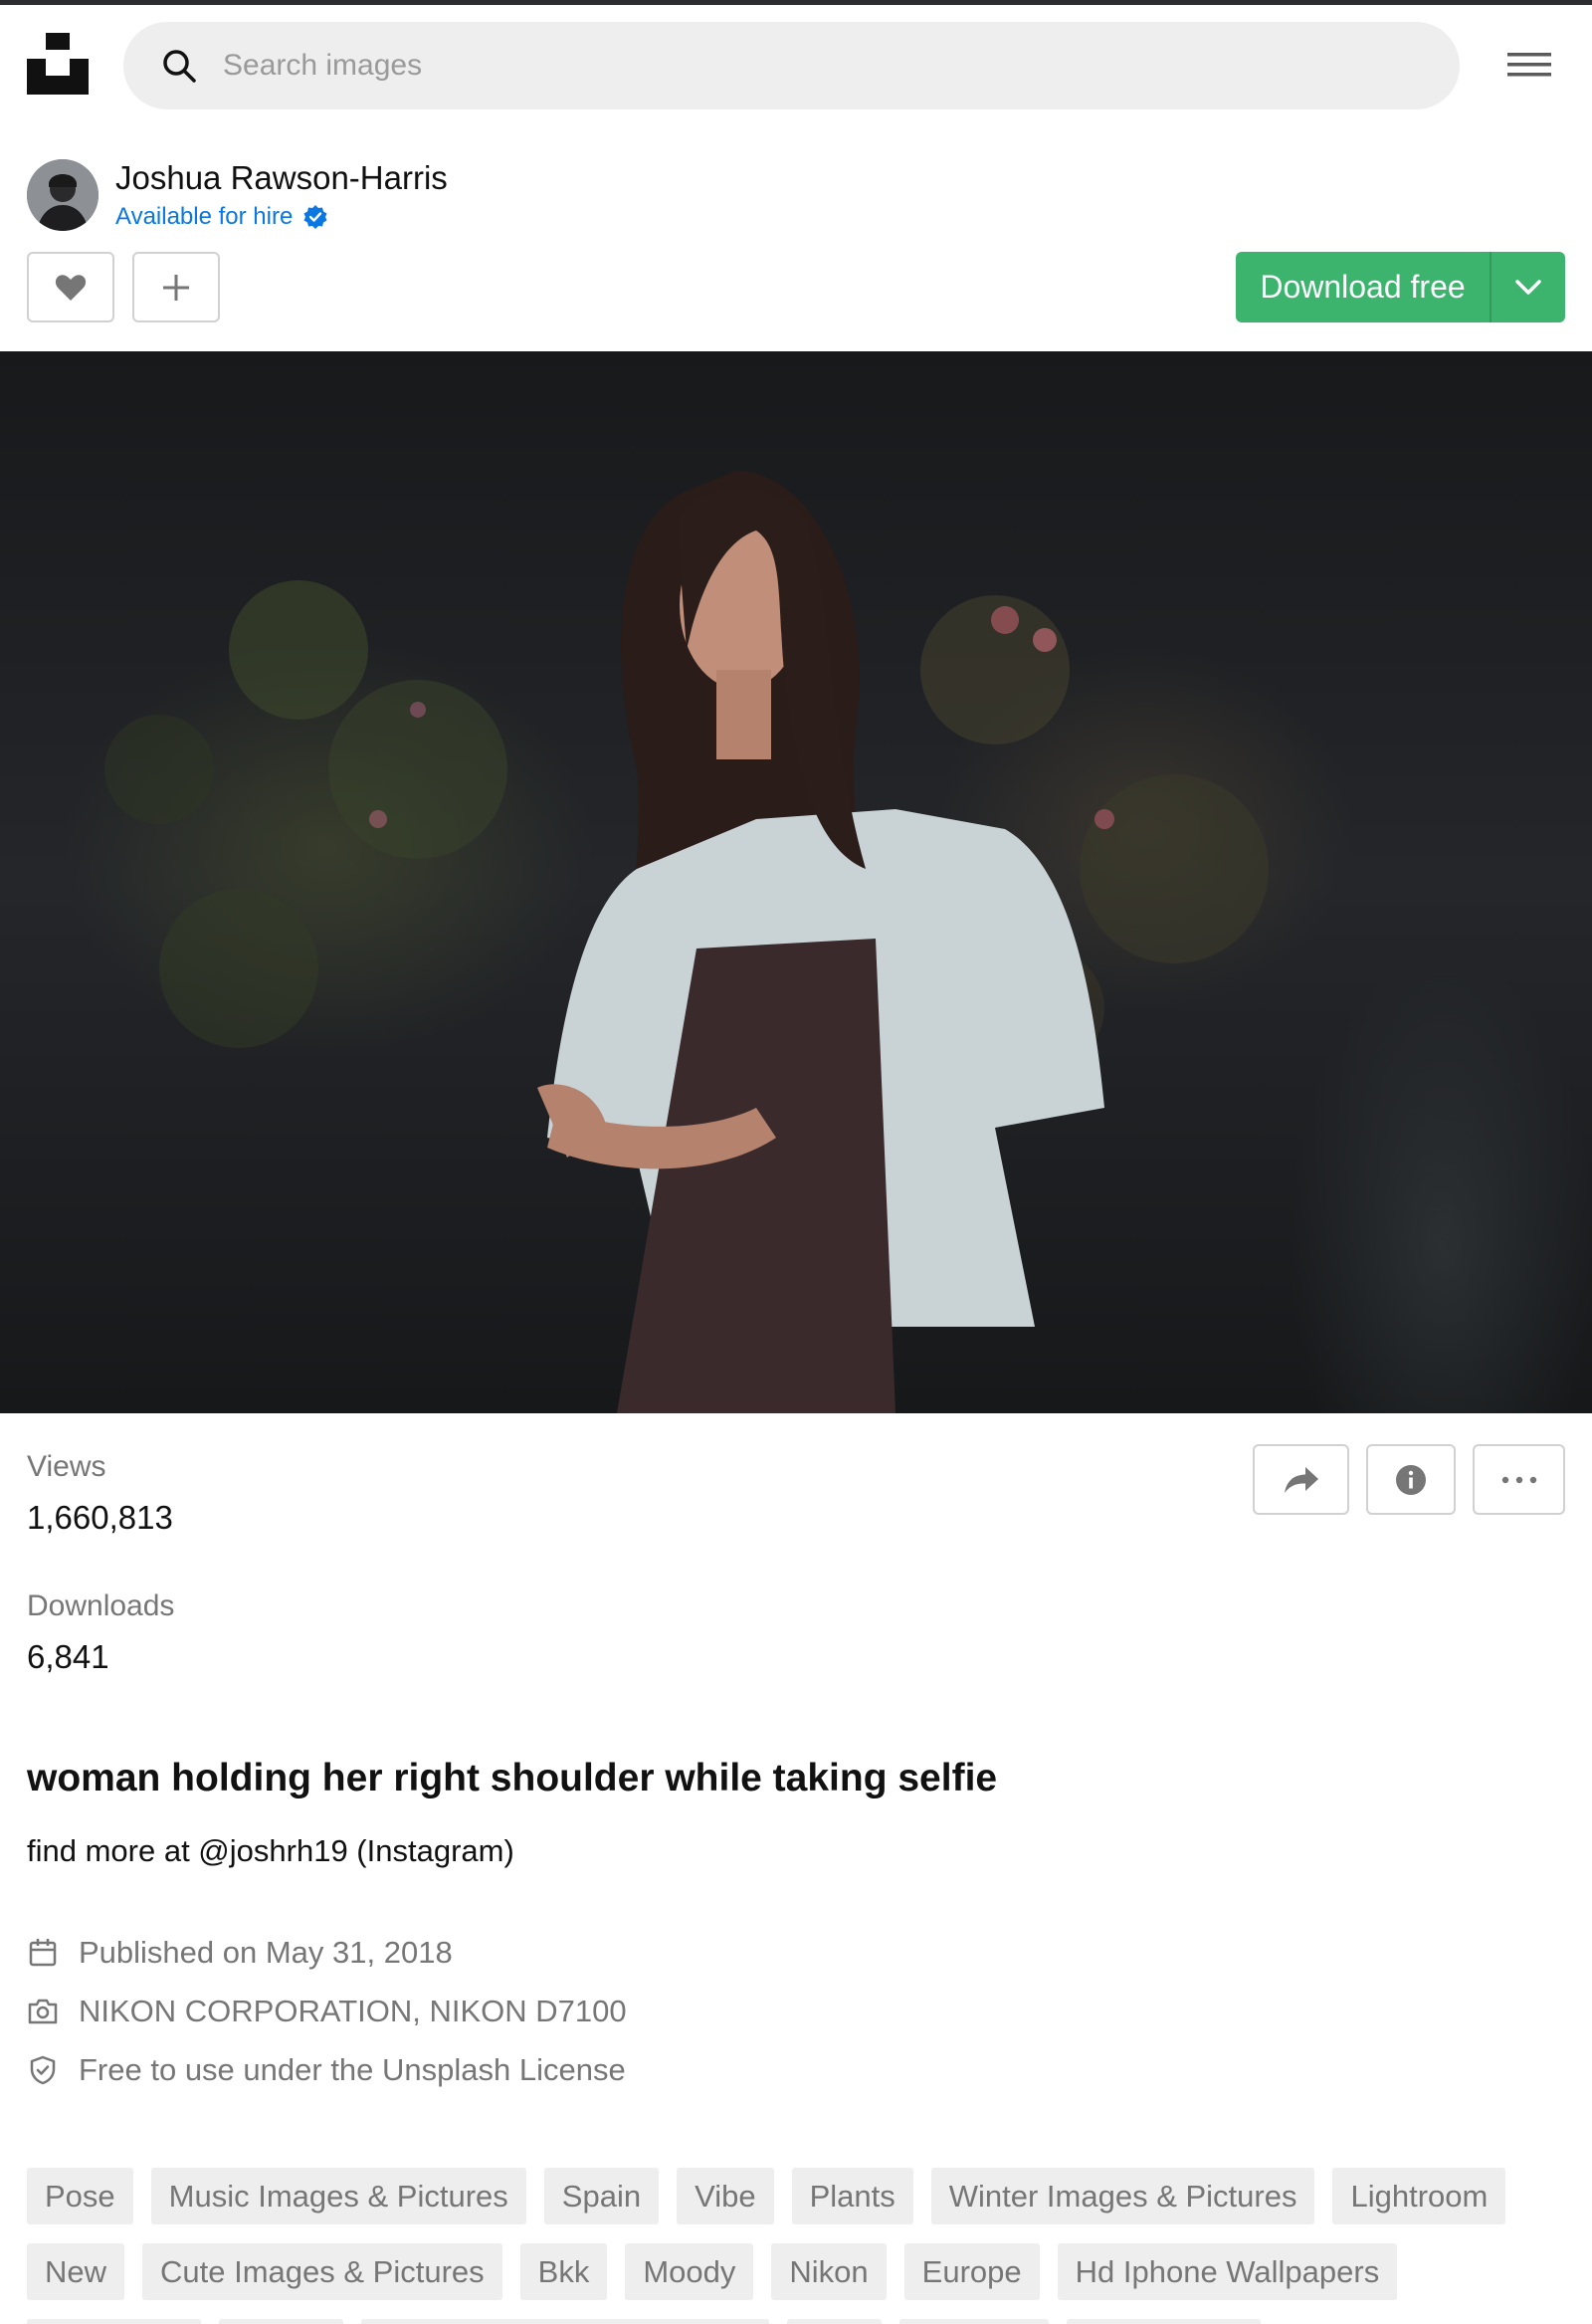  I want to click on info-button, so click(1411, 1479).